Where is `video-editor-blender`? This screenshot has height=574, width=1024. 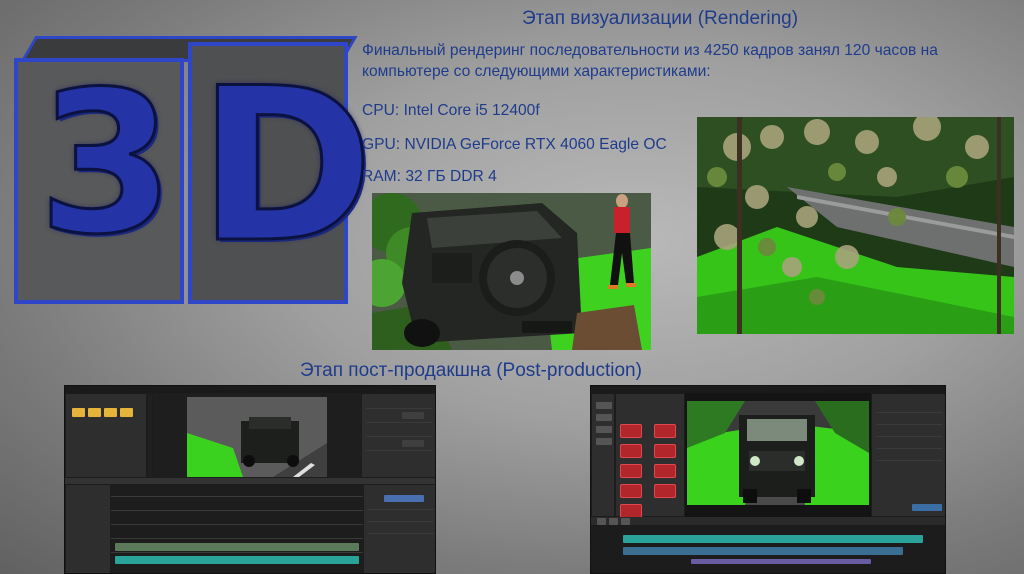 video-editor-blender is located at coordinates (250, 479).